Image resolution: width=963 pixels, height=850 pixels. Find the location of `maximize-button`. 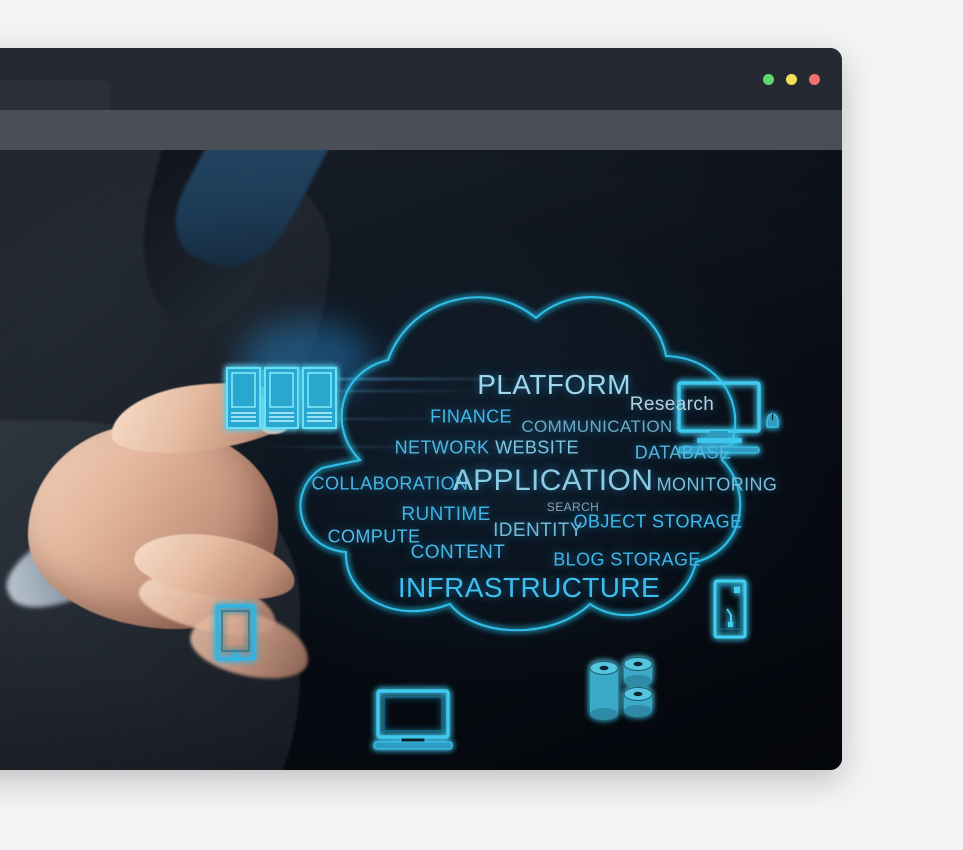

maximize-button is located at coordinates (791, 79).